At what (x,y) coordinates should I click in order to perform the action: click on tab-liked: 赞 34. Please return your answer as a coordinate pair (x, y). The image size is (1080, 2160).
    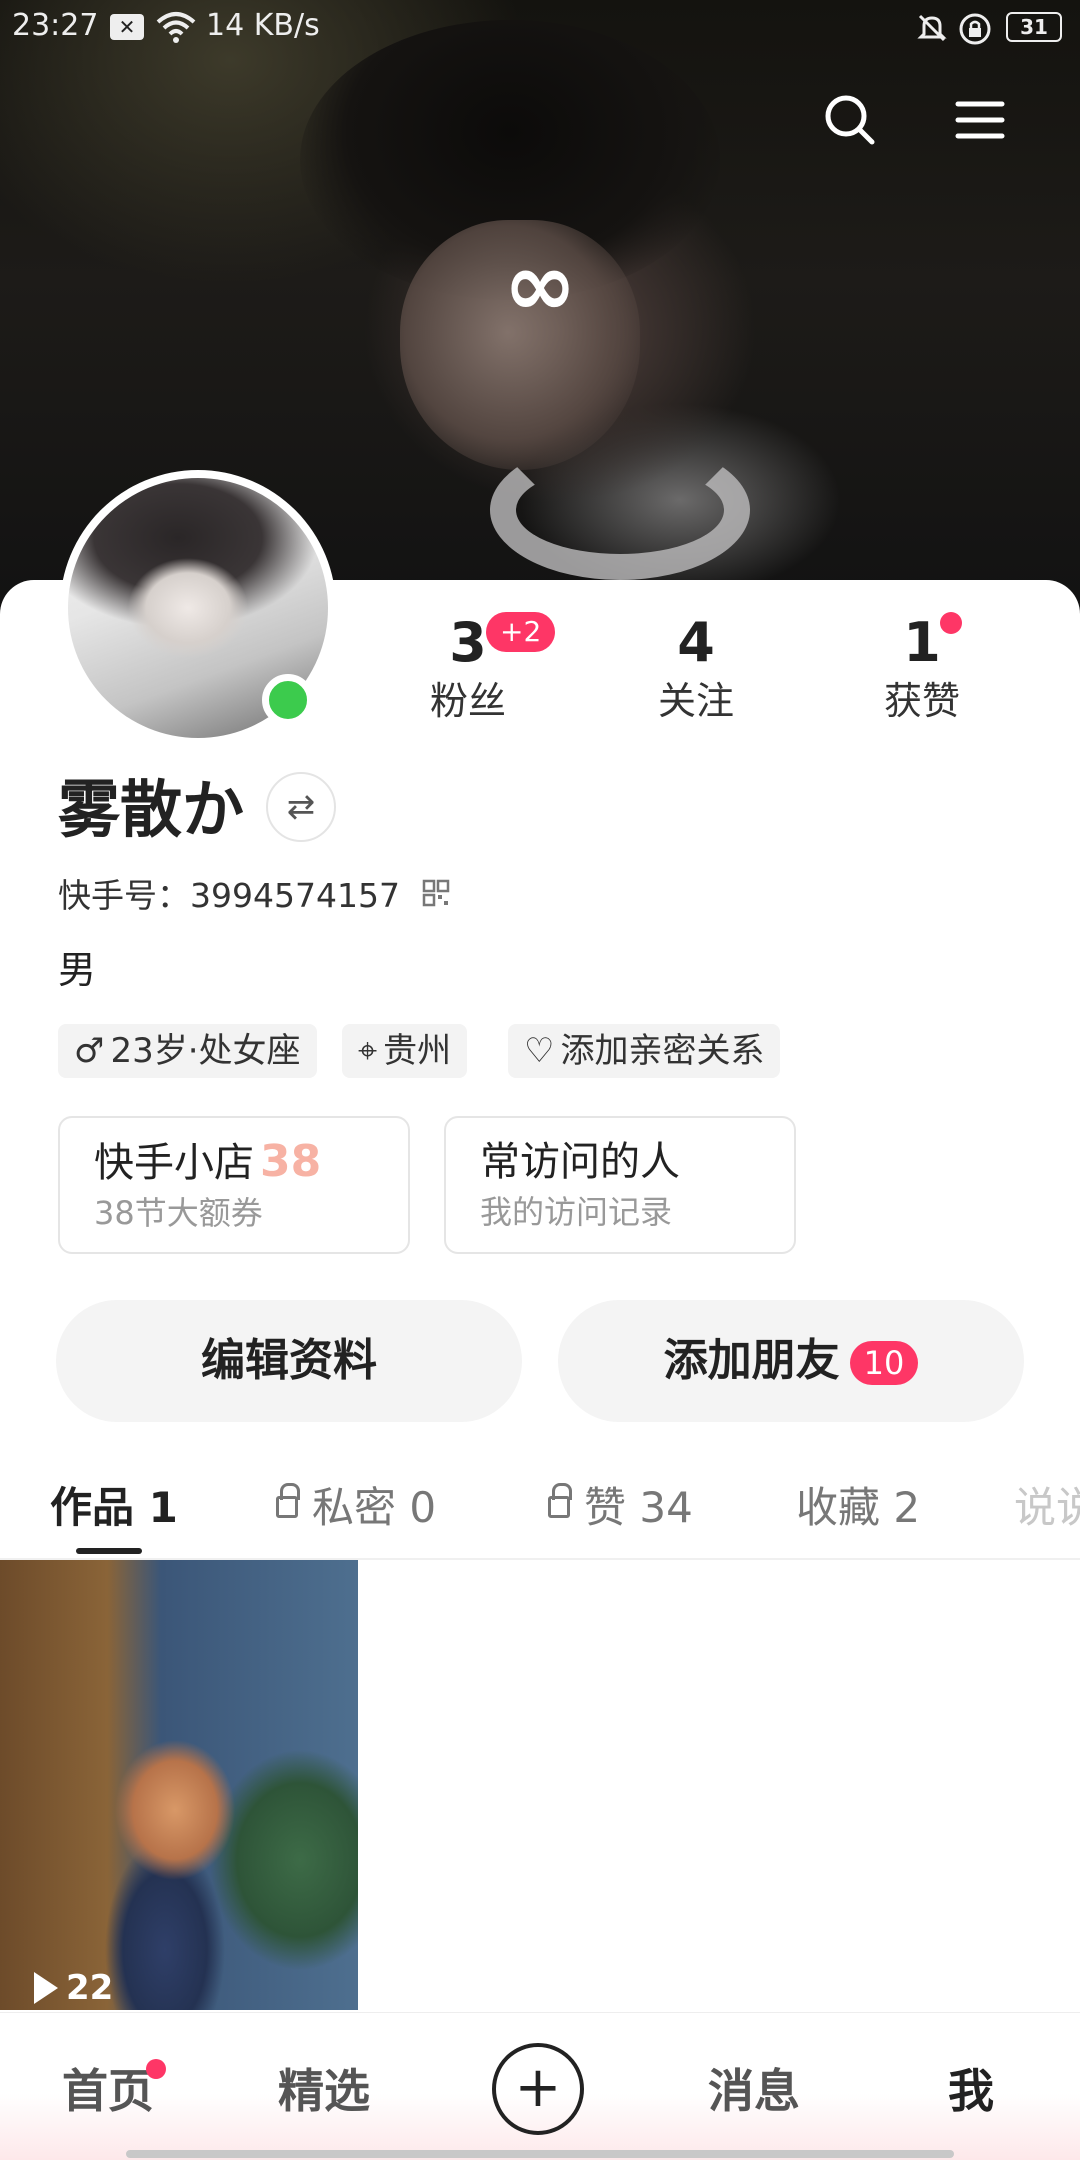
    Looking at the image, I should click on (620, 1508).